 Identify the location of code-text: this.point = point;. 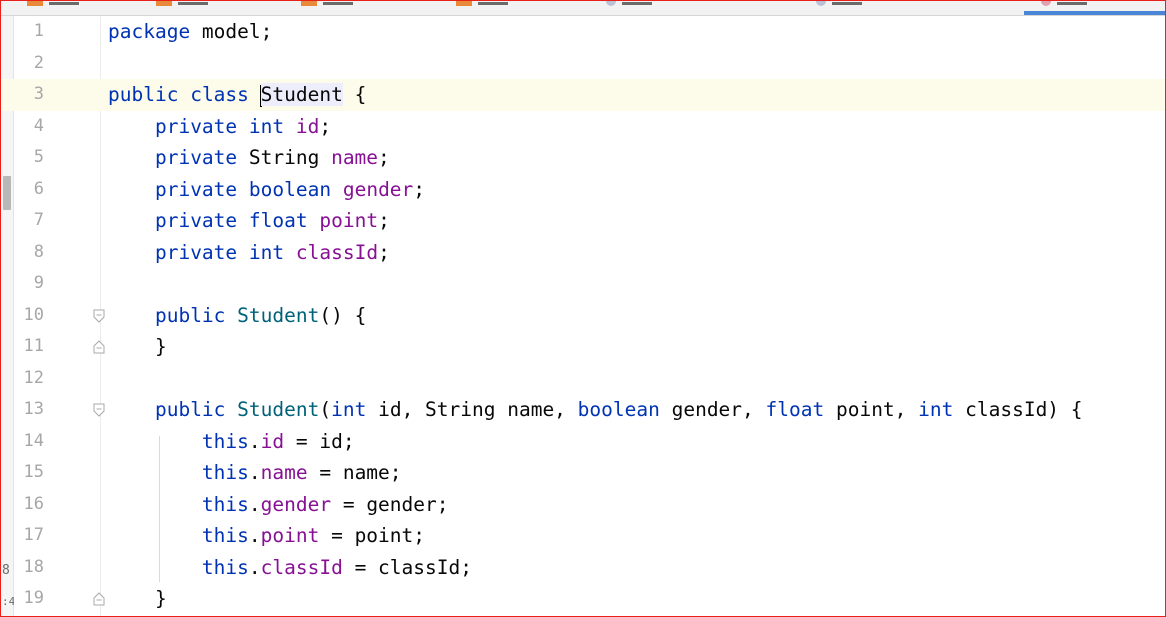
(266, 536).